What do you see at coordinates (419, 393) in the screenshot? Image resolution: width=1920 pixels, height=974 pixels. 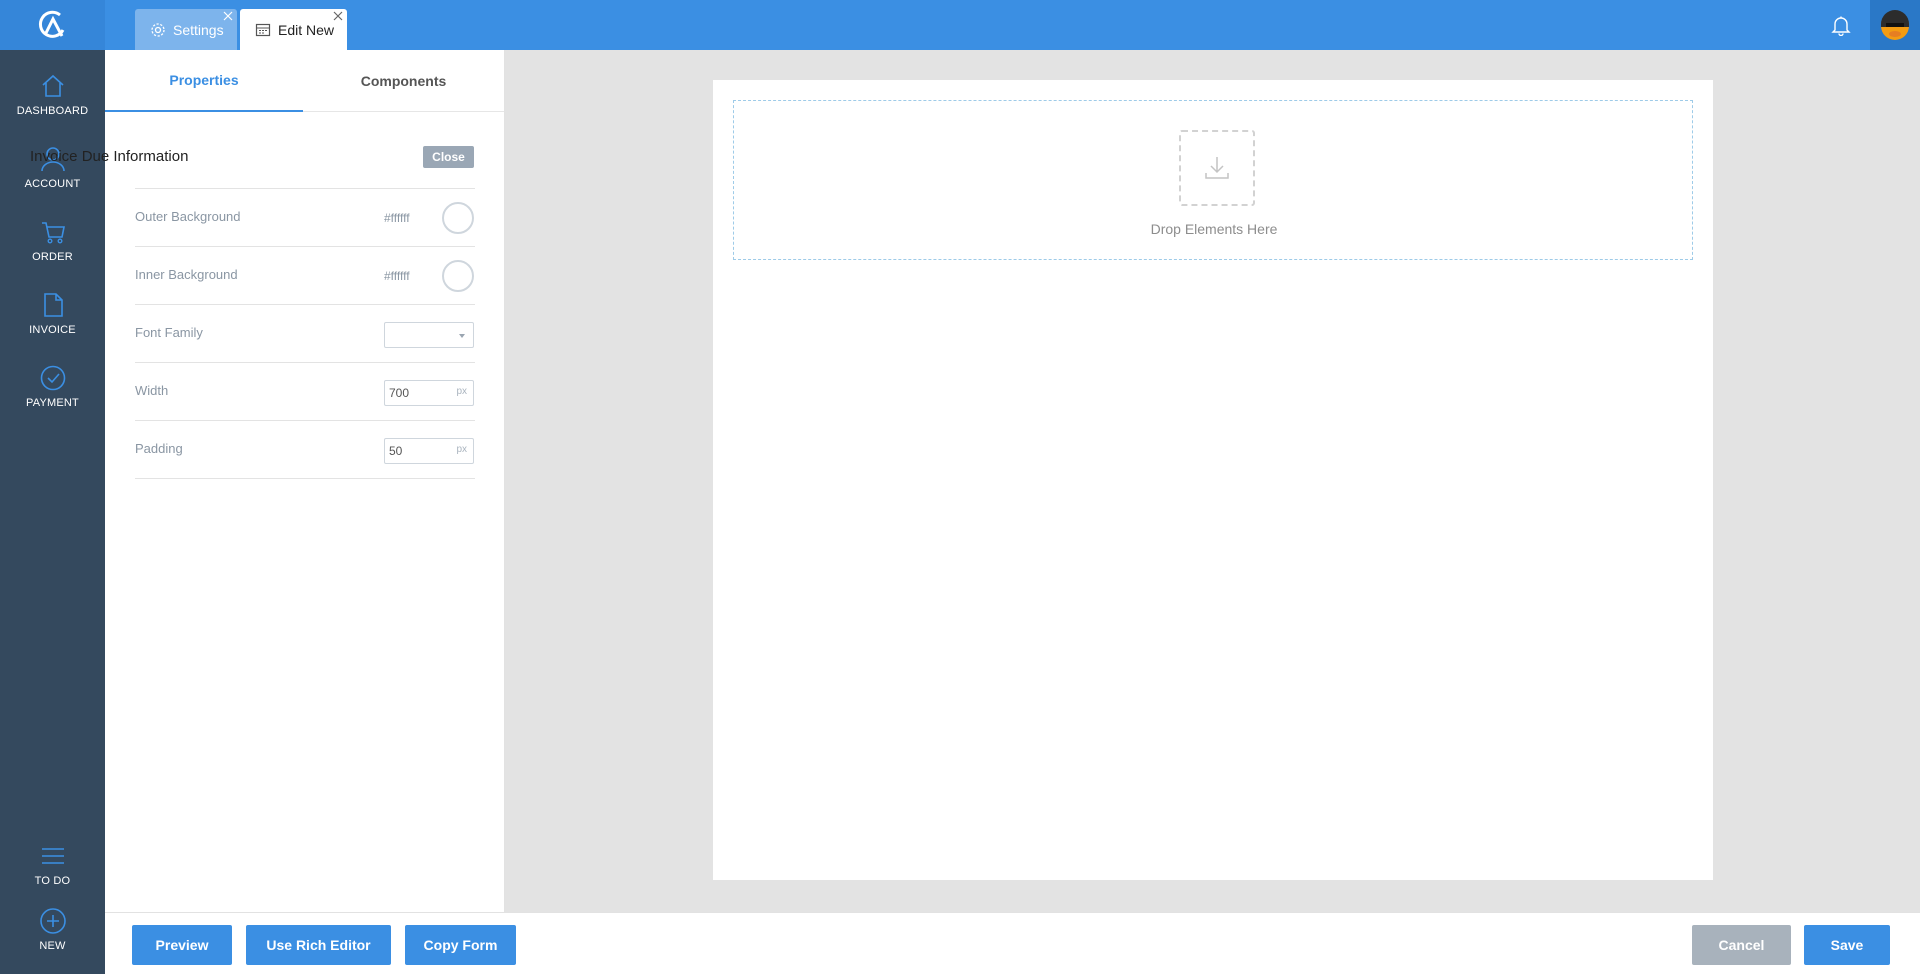 I see `width-input` at bounding box center [419, 393].